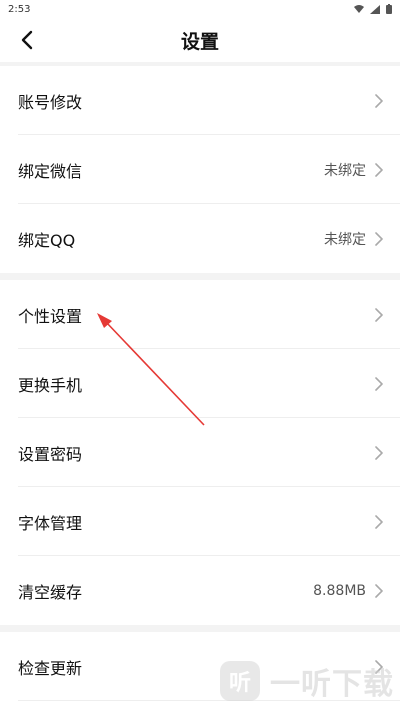 Image resolution: width=400 pixels, height=711 pixels. Describe the element at coordinates (50, 316) in the screenshot. I see `row-label: 个性设置` at that location.